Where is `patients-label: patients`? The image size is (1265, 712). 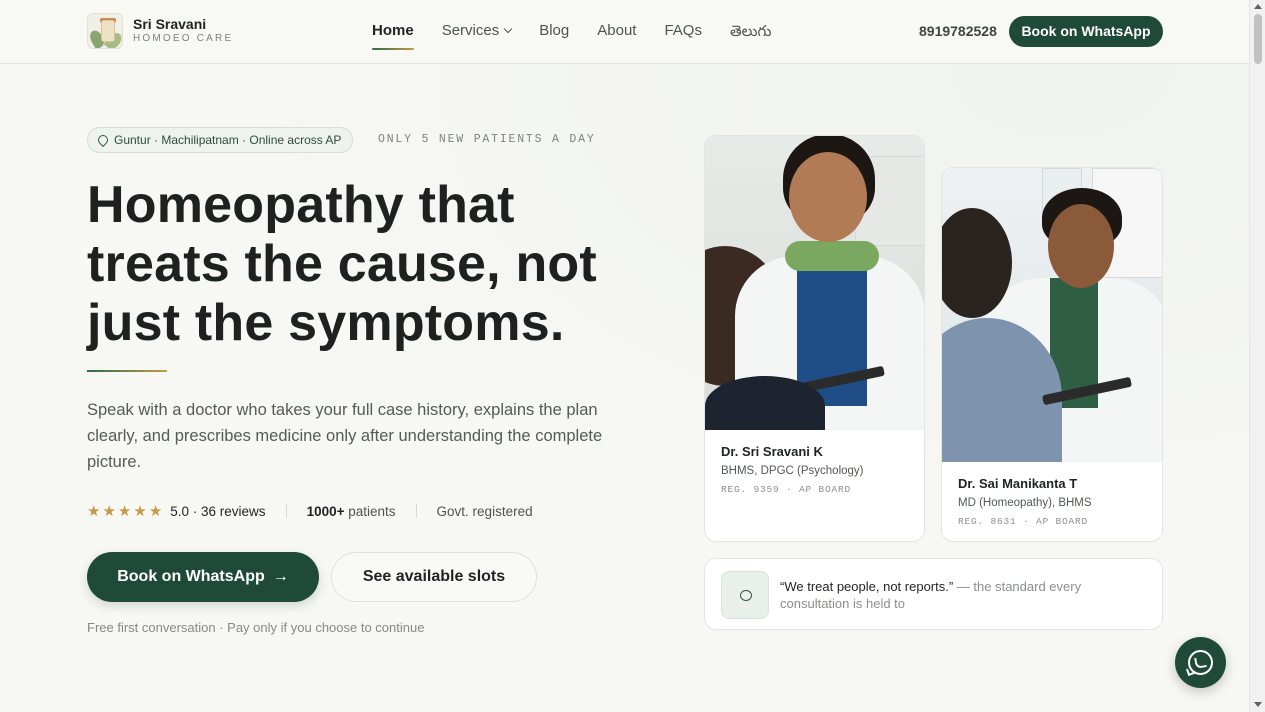 patients-label: patients is located at coordinates (372, 511).